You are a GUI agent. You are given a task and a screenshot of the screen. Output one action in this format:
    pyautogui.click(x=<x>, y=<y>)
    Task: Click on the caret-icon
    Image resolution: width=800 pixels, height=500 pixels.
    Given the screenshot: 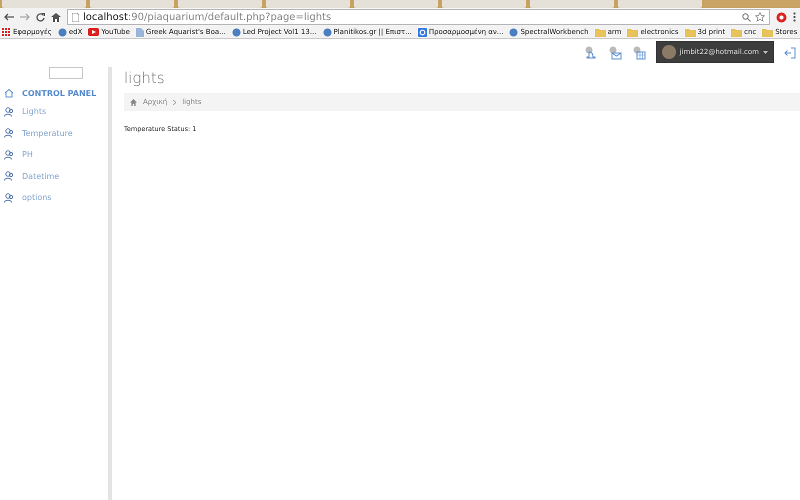 What is the action you would take?
    pyautogui.click(x=765, y=52)
    